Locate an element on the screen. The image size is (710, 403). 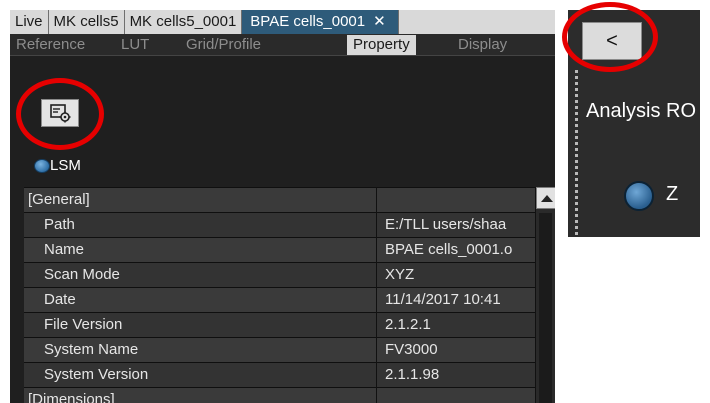
property-name: Scan Mode is located at coordinates (82, 274).